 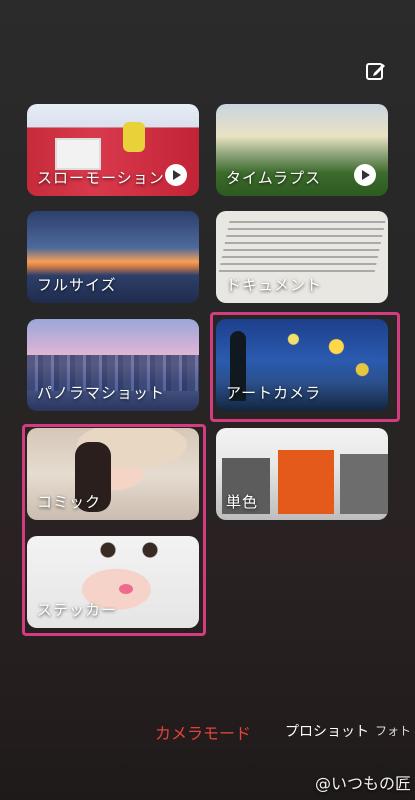 What do you see at coordinates (77, 610) in the screenshot?
I see `tile-label: ステッカー` at bounding box center [77, 610].